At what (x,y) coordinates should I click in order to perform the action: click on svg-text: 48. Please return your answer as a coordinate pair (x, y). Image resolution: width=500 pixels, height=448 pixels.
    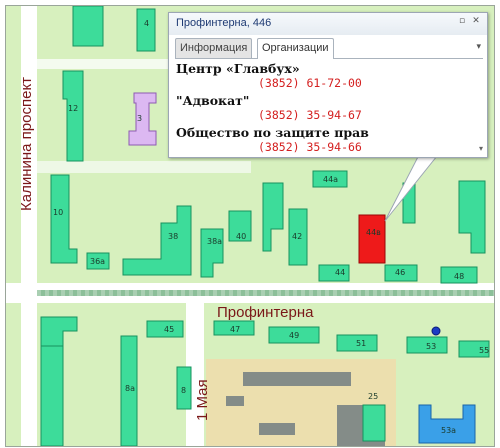
    Looking at the image, I should click on (459, 276).